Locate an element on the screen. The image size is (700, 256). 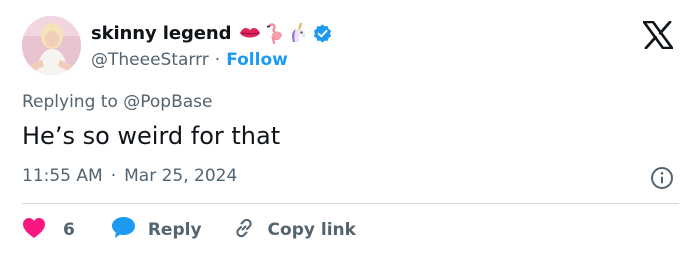
flamingo-icon is located at coordinates (274, 33).